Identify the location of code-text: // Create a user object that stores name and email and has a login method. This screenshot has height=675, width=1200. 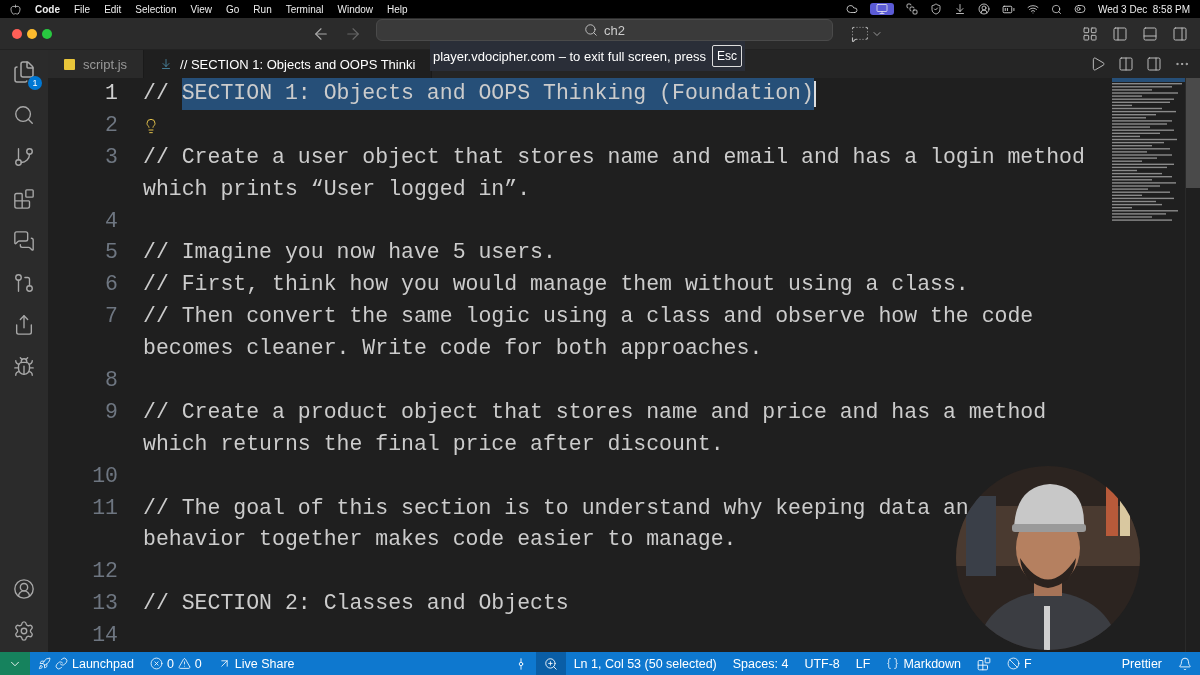
(614, 157).